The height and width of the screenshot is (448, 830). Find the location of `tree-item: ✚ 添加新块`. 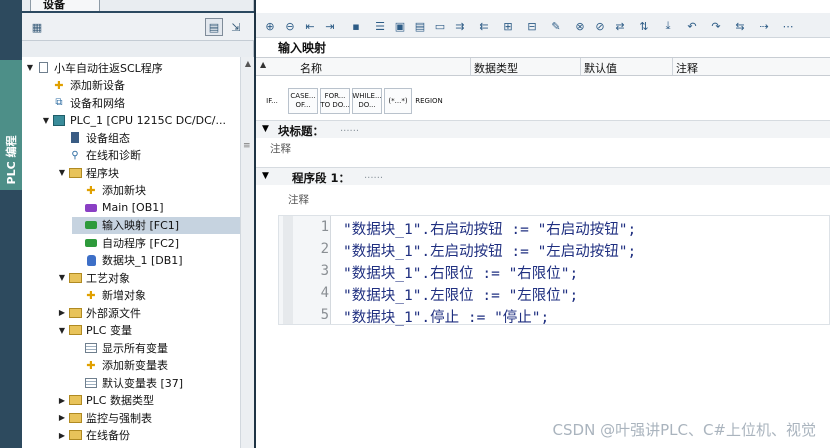

tree-item: ✚ 添加新块 is located at coordinates (109, 191).